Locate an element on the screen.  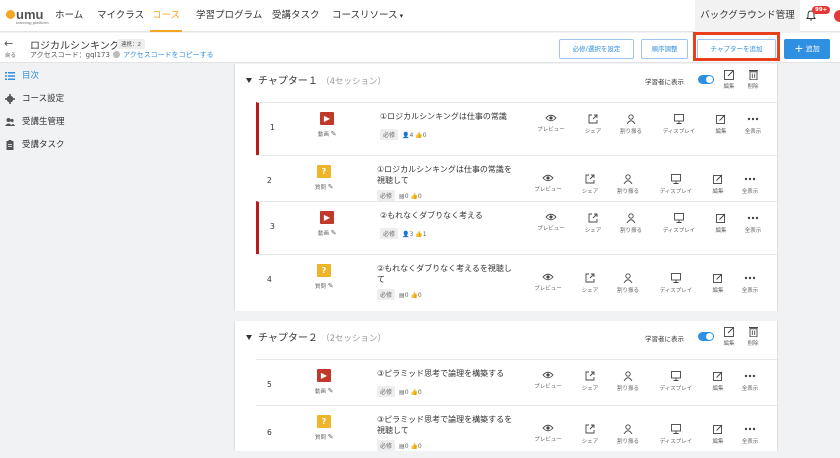
backend-admin-button: バックグラウンド管理 is located at coordinates (747, 16).